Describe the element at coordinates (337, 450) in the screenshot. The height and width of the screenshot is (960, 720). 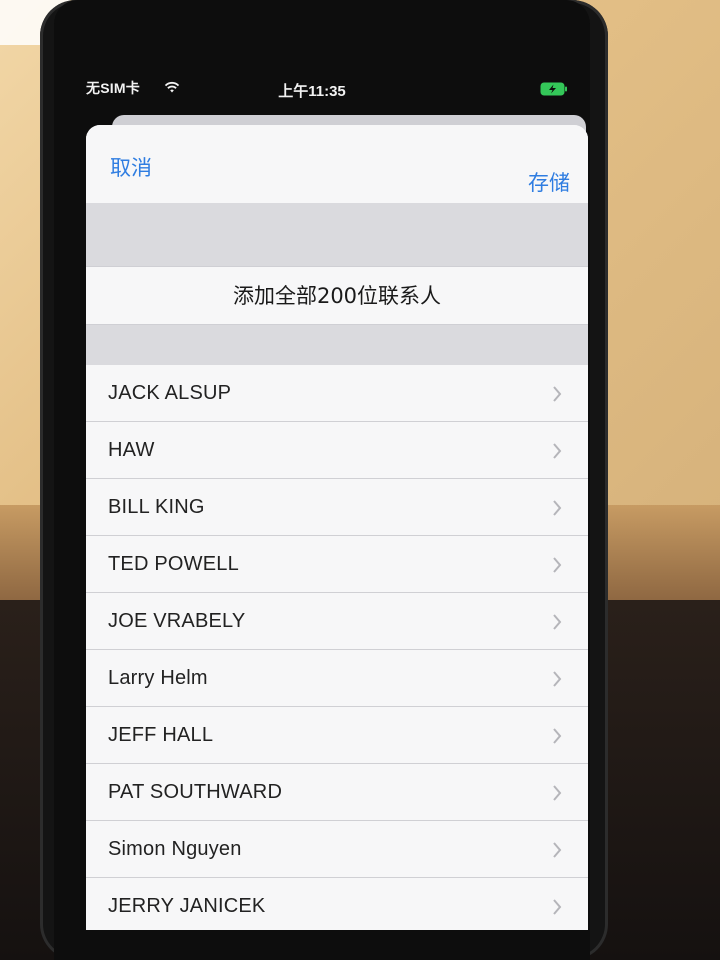
I see `contact-row: HAW` at that location.